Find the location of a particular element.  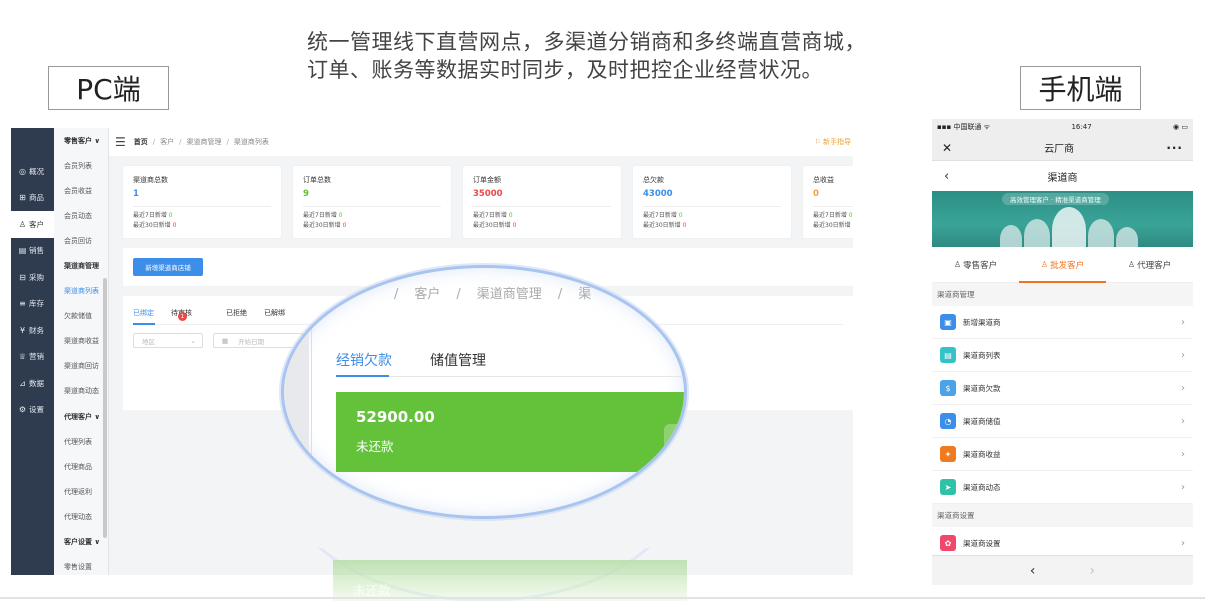

menu-item-3: ◔ 渠道商储值 › is located at coordinates (1062, 421).